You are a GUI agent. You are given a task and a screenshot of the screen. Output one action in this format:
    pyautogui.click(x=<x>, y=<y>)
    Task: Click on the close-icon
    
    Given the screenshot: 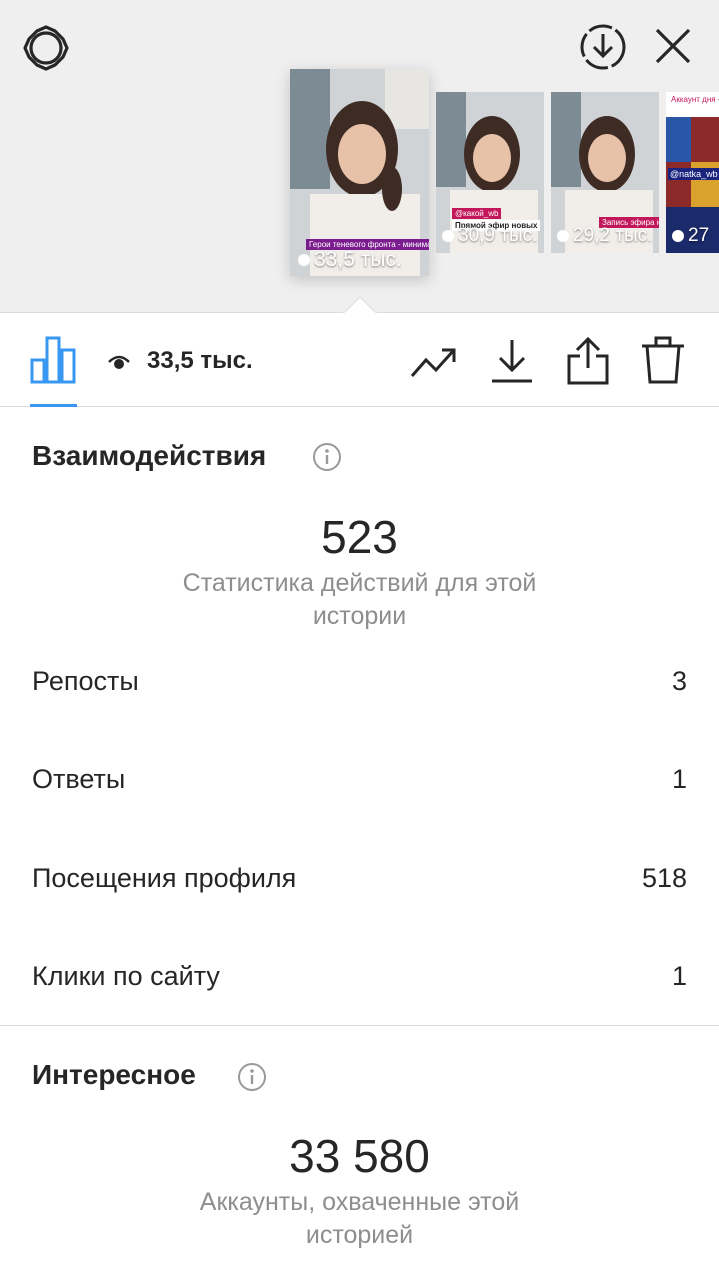 What is the action you would take?
    pyautogui.click(x=673, y=46)
    